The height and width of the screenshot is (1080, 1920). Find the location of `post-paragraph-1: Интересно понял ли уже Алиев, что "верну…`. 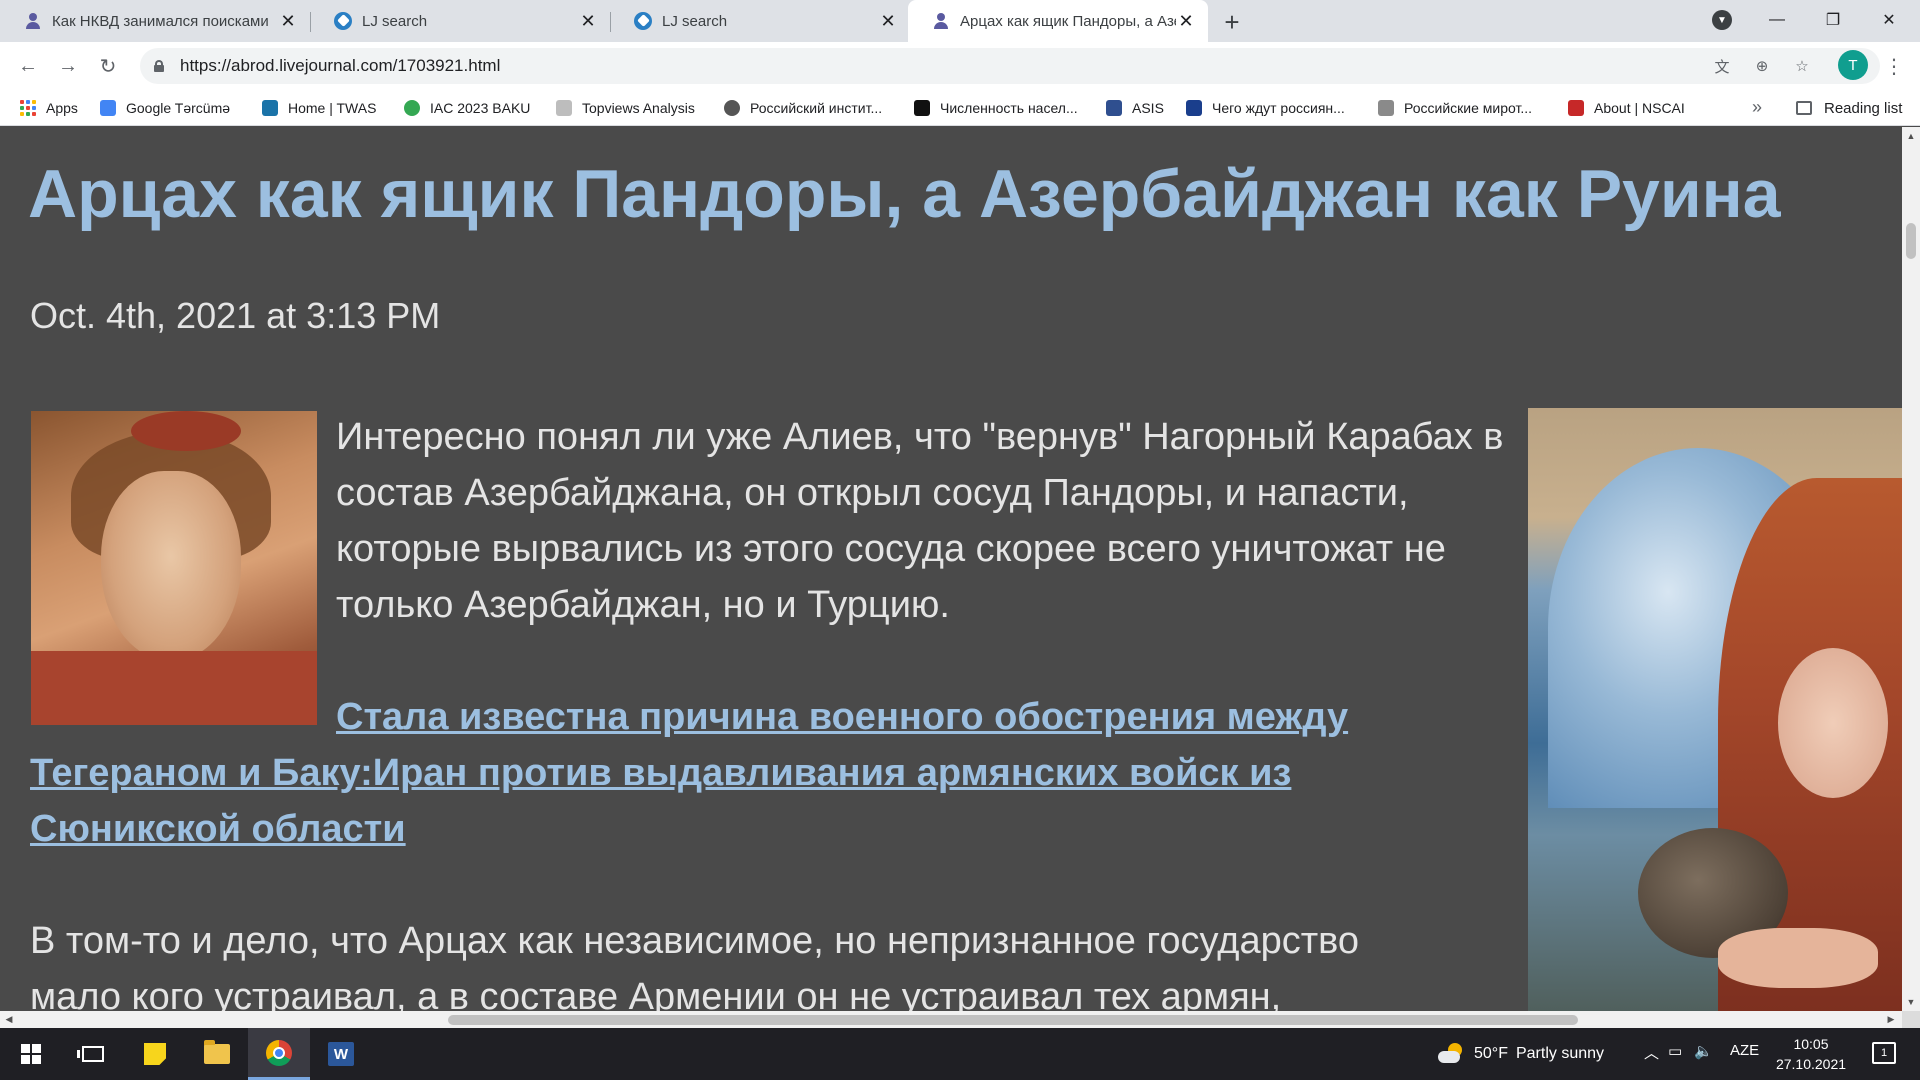

post-paragraph-1: Интересно понял ли уже Алиев, что "верну… is located at coordinates (920, 521).